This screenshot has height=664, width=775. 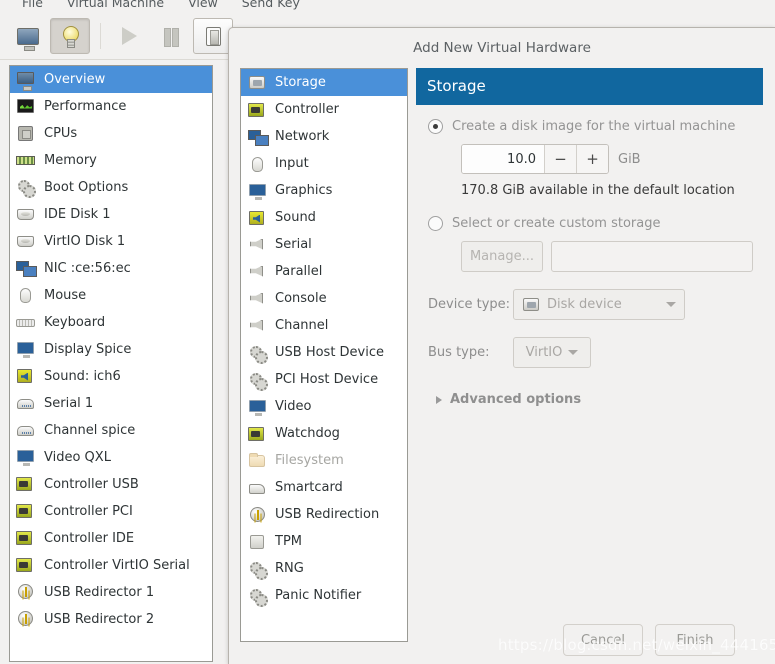 I want to click on chevron-down-icon, so click(x=573, y=352).